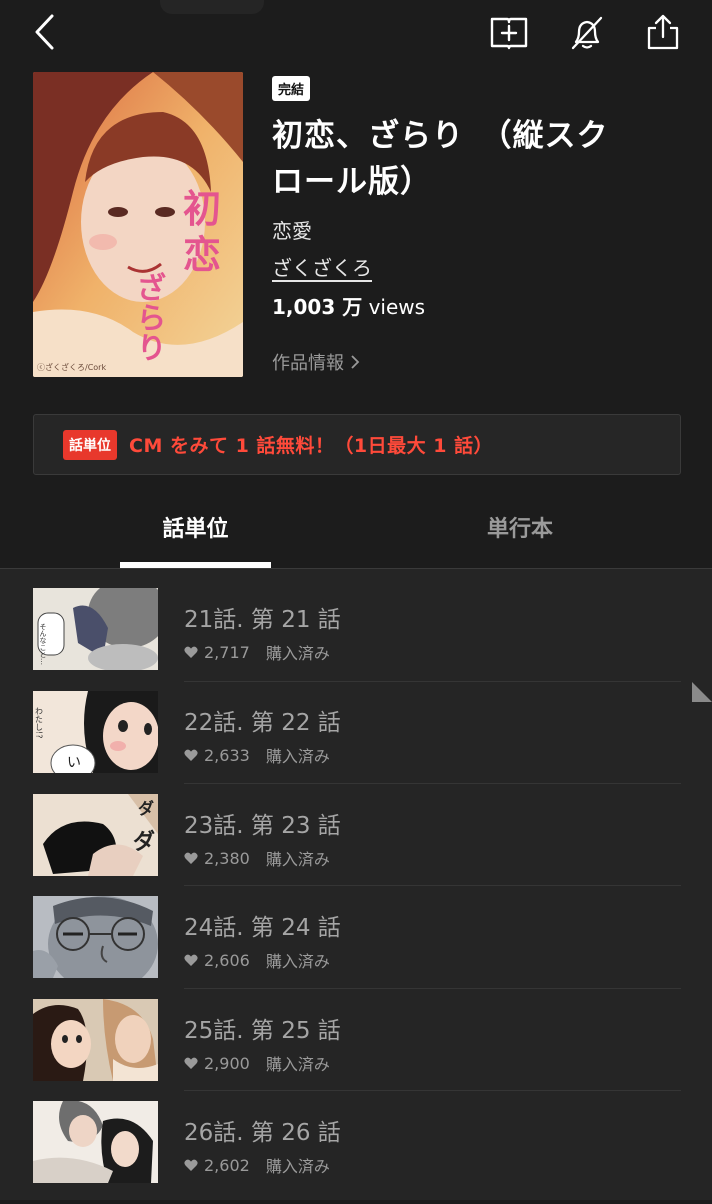 The image size is (712, 1204). Describe the element at coordinates (262, 1133) in the screenshot. I see `episode-title: 26話. 第 26 話` at that location.